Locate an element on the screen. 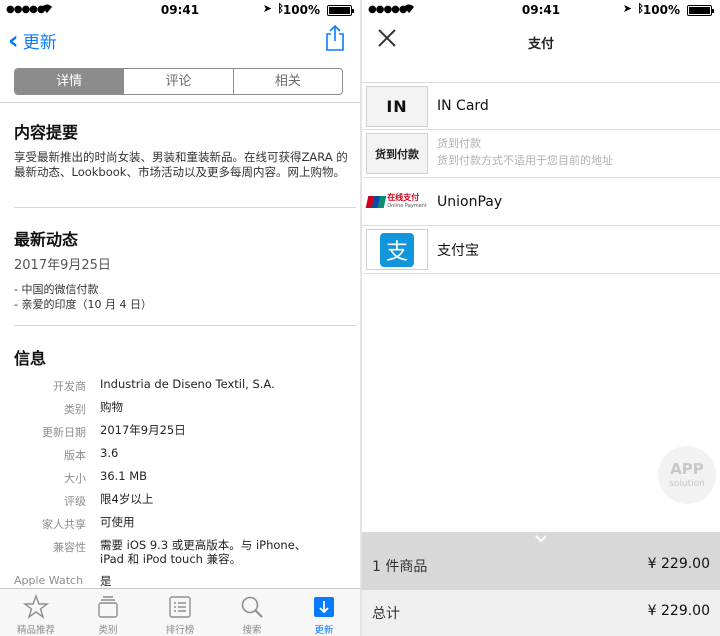 Image resolution: width=720 pixels, height=636 pixels. list-icon is located at coordinates (180, 607).